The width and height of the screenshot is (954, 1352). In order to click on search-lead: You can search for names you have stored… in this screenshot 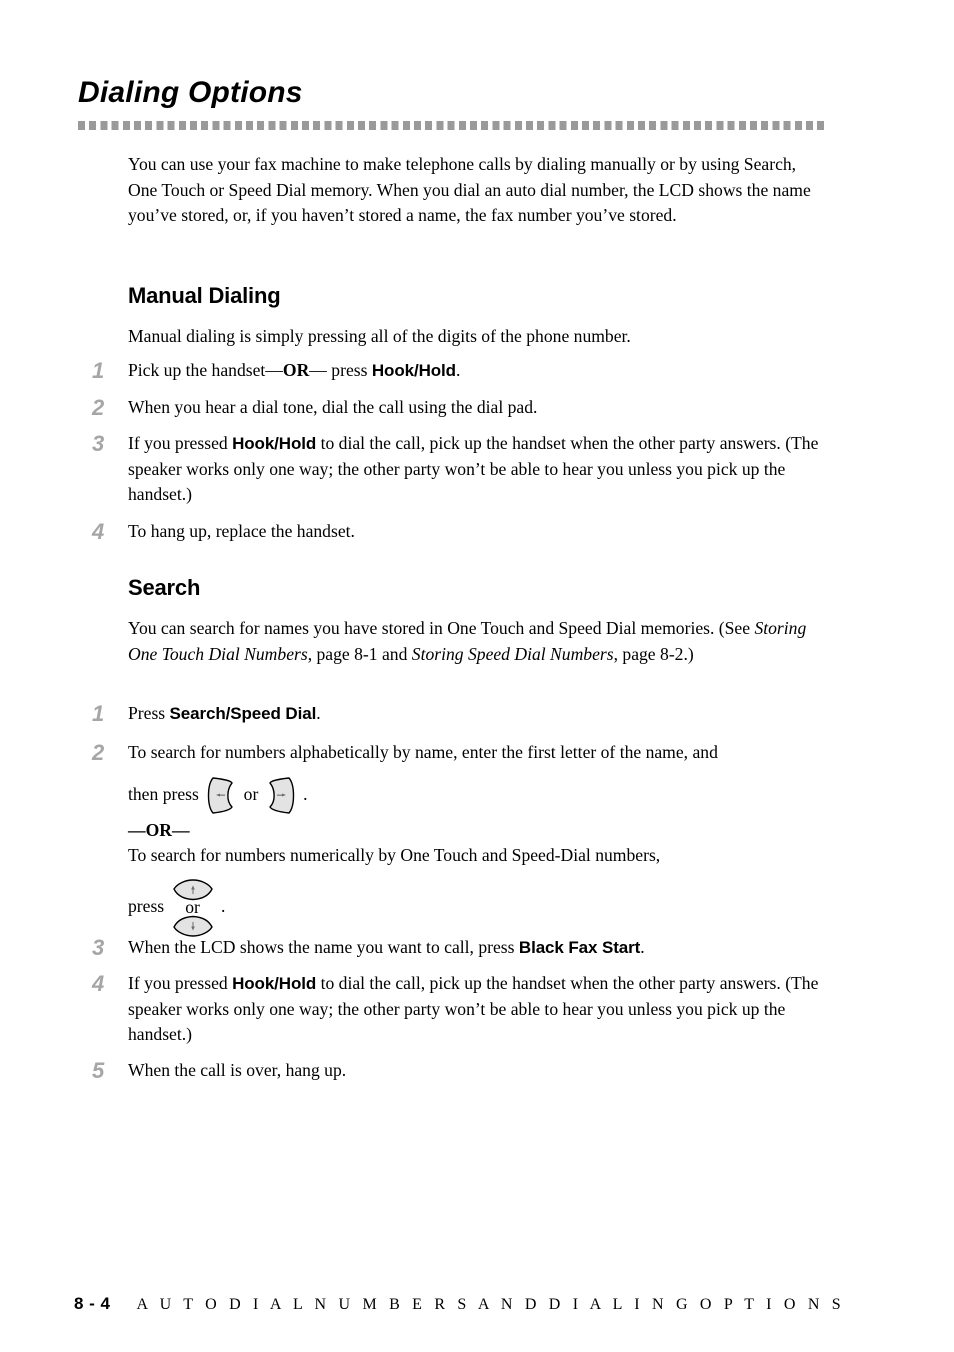, I will do `click(476, 641)`.